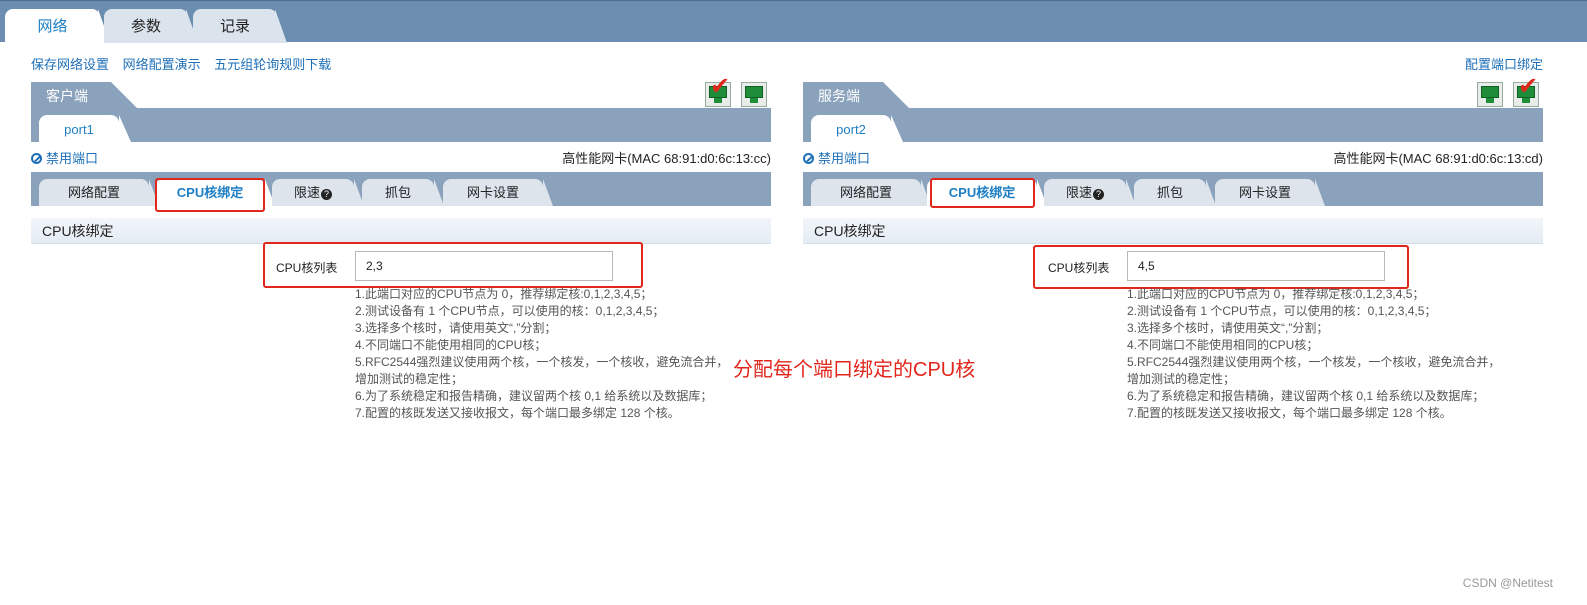  I want to click on action-links: 保存网络设置 网络配置演示 五元组轮询规则下载, so click(186, 63).